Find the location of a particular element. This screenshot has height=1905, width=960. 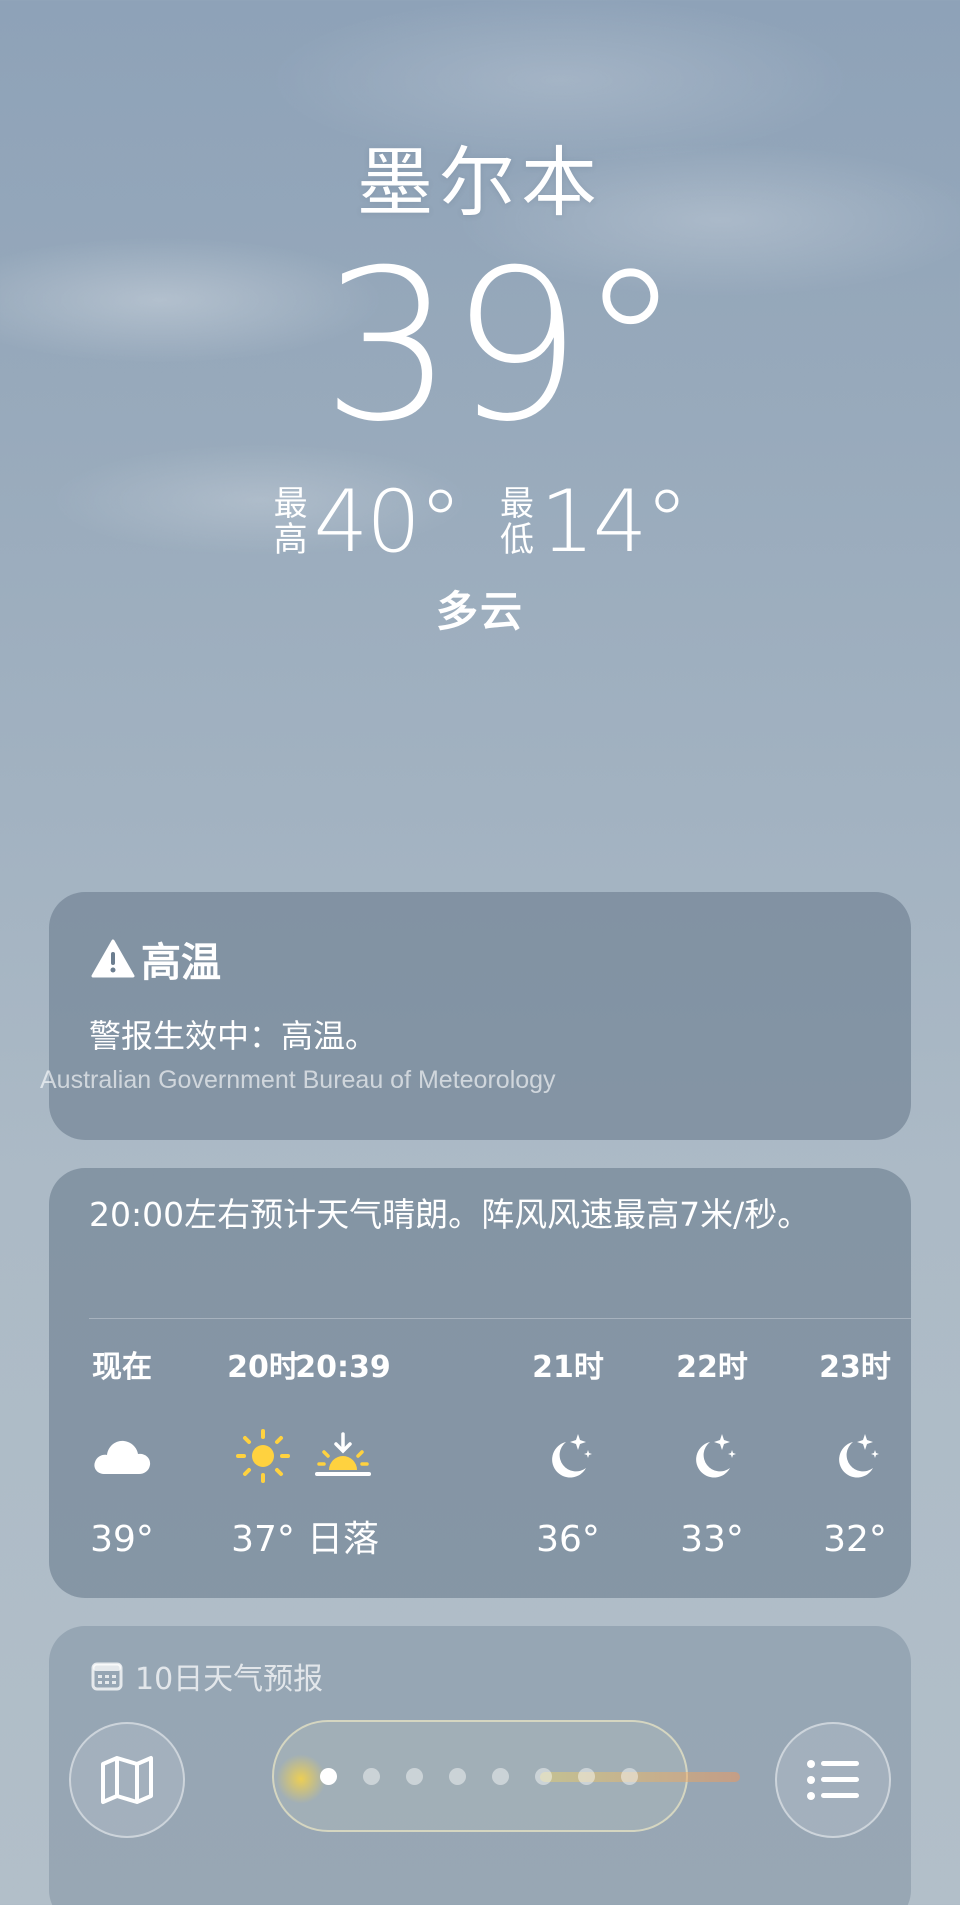

map-icon is located at coordinates (127, 1780).